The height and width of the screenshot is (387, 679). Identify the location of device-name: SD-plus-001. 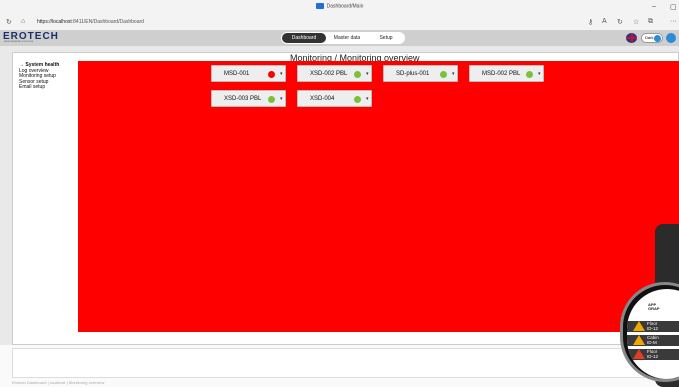
(413, 74).